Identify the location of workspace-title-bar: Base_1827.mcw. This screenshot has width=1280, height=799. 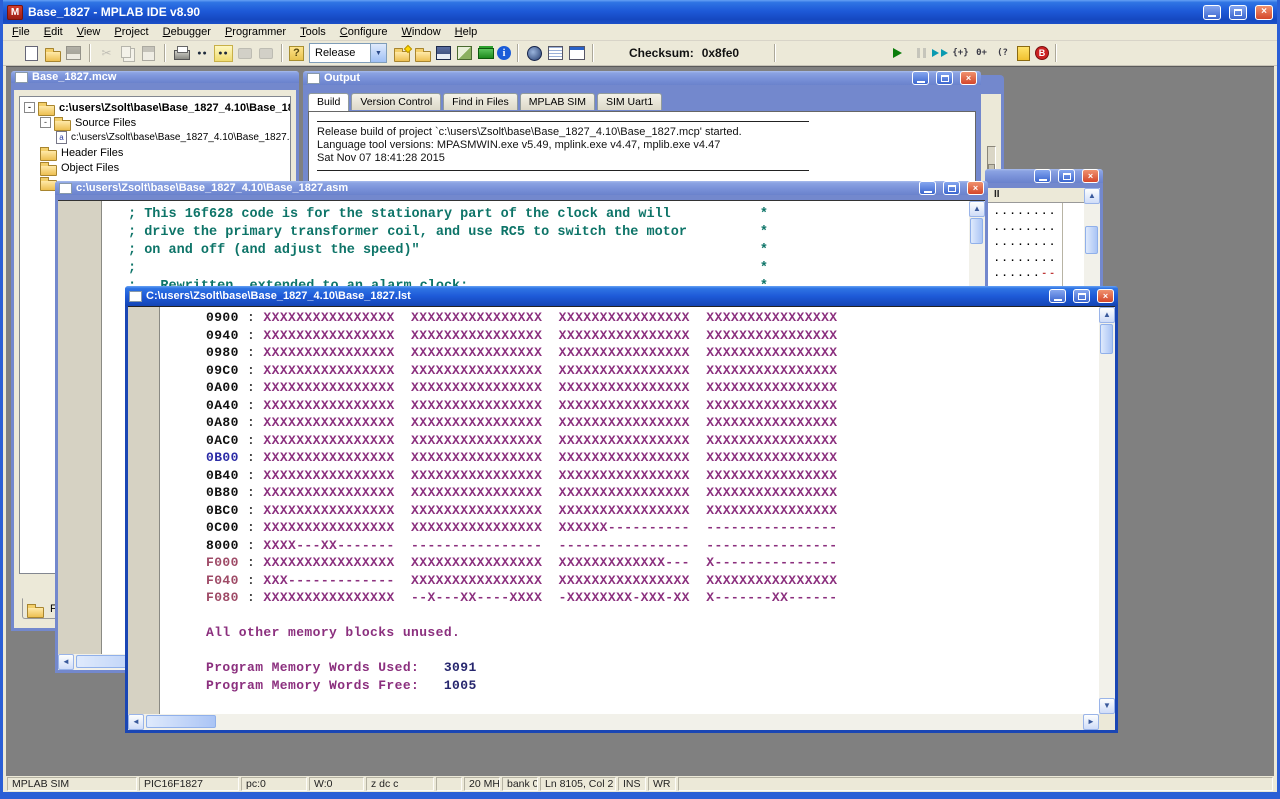
(155, 77).